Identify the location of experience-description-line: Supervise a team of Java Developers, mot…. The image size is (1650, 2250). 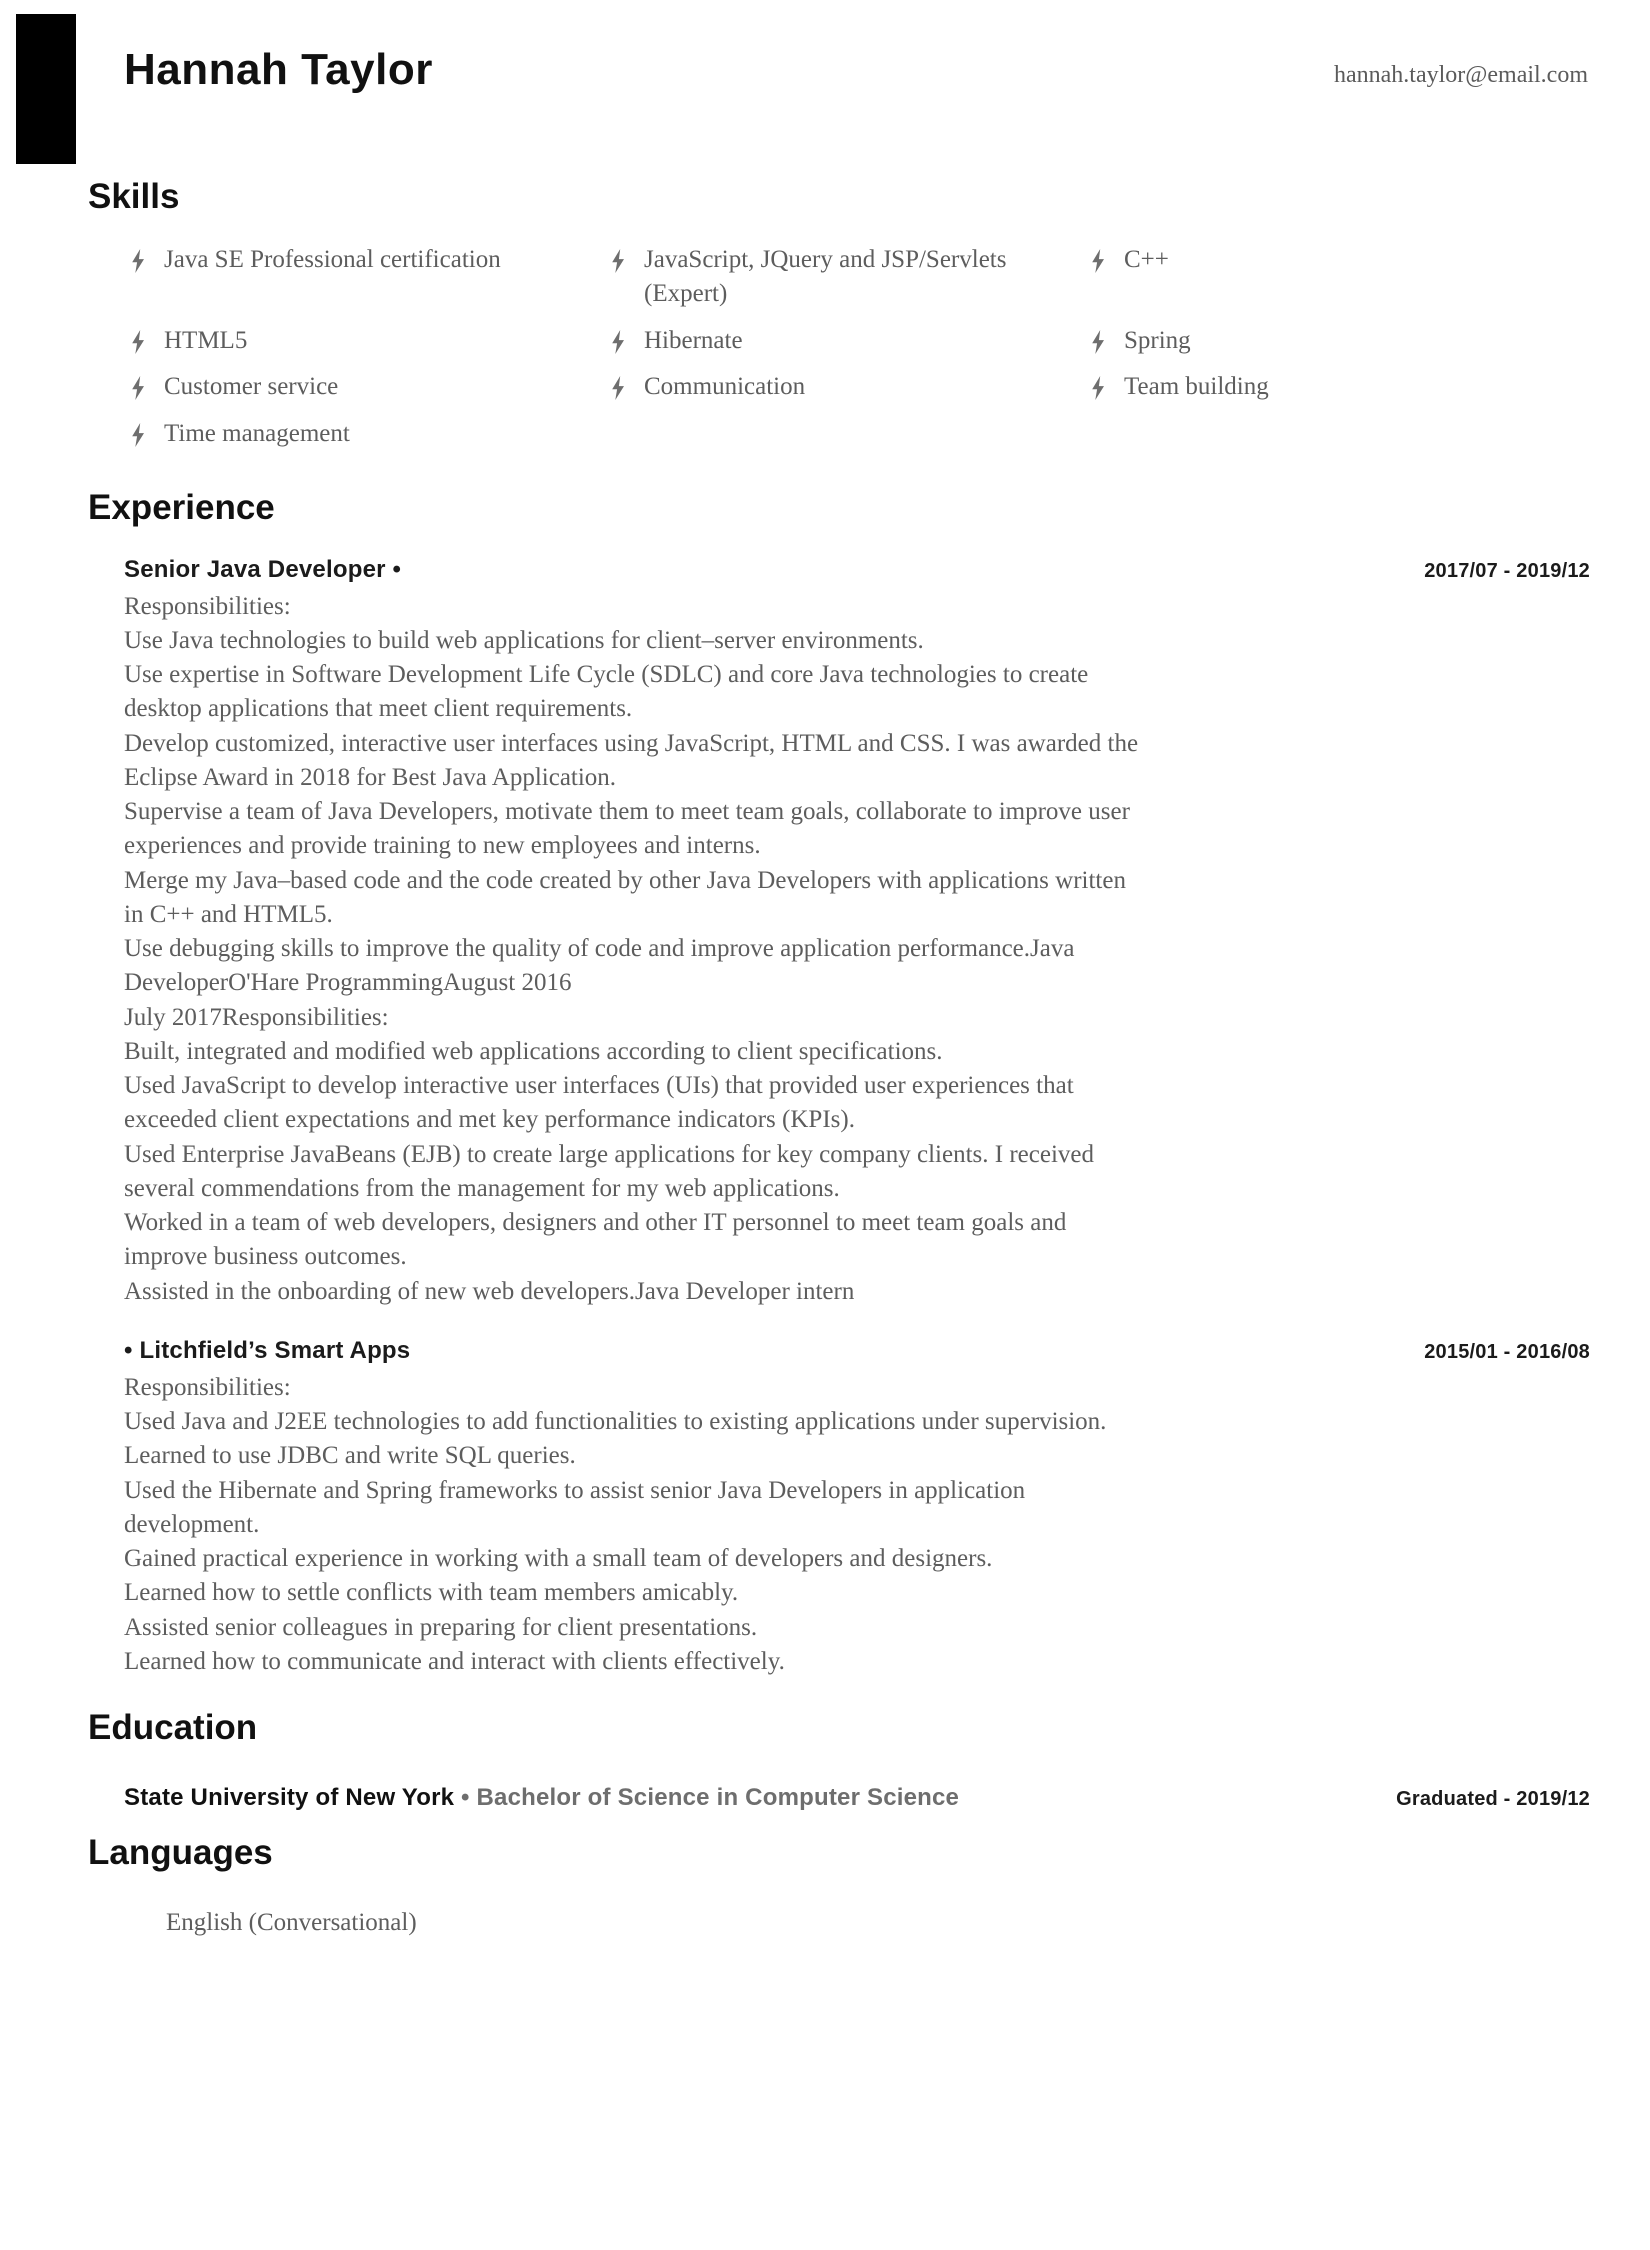
(627, 829).